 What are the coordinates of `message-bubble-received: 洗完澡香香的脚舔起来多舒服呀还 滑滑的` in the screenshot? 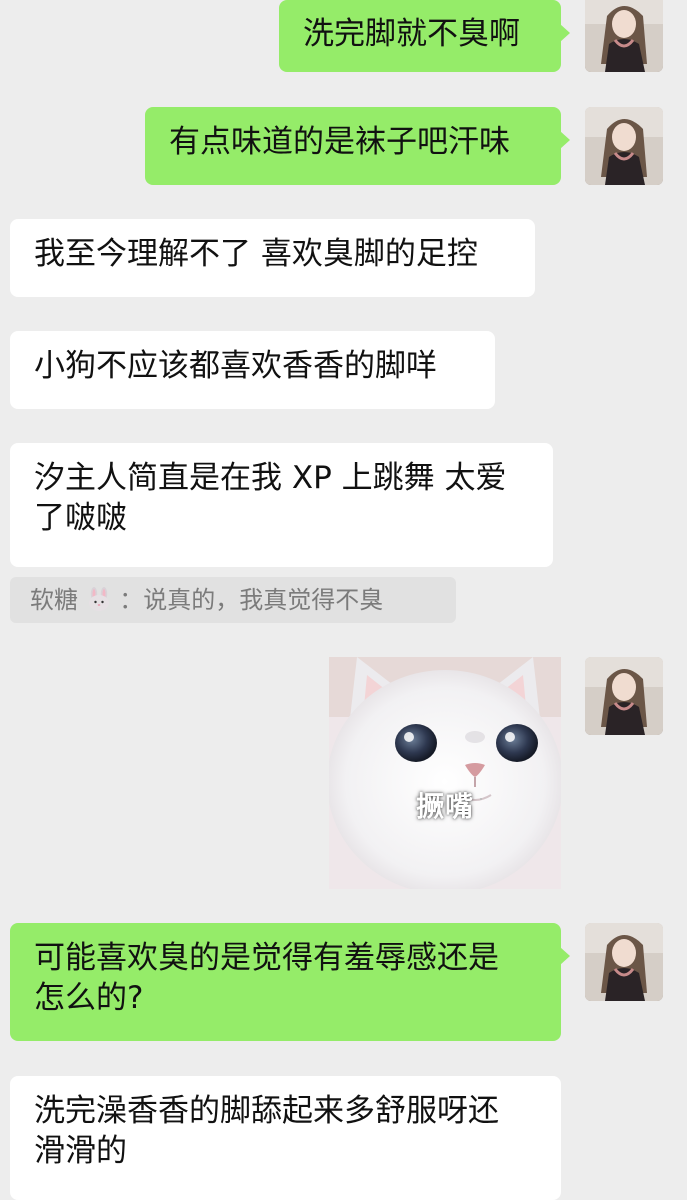 It's located at (285, 1138).